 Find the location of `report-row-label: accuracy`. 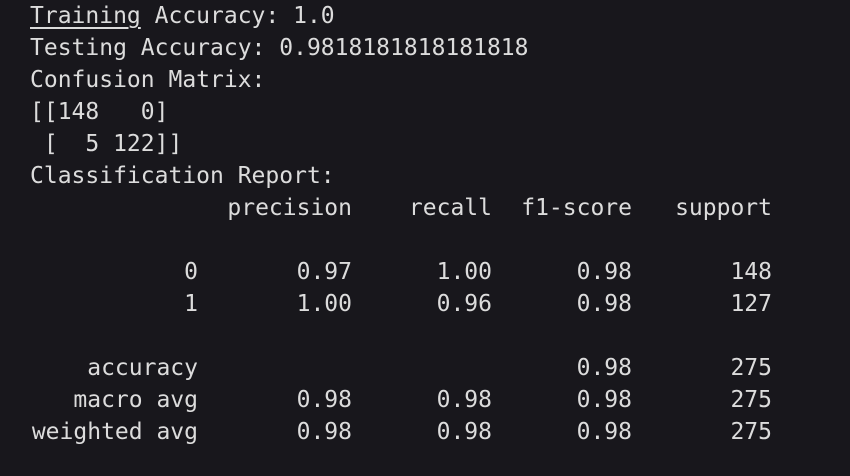

report-row-label: accuracy is located at coordinates (142, 368).